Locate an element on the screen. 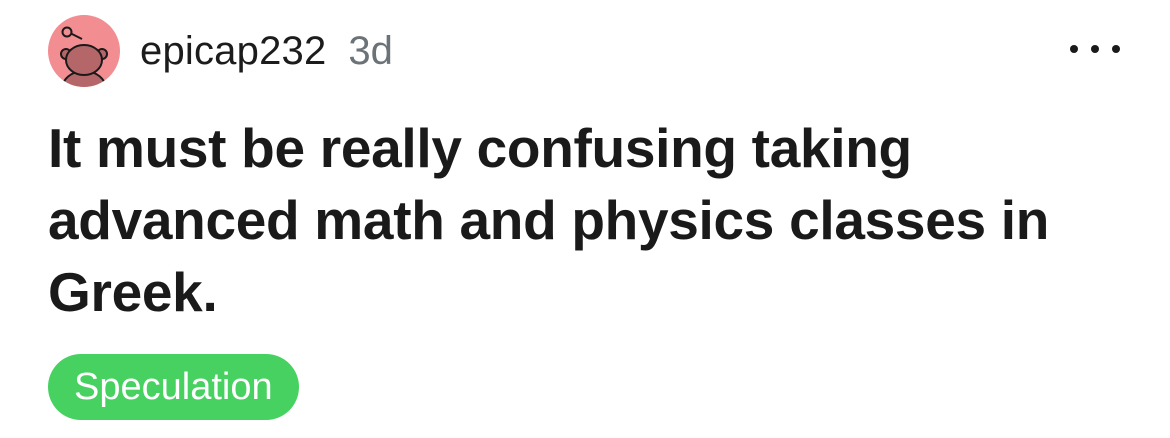 The image size is (1170, 438). author-username: epicap232 is located at coordinates (233, 51).